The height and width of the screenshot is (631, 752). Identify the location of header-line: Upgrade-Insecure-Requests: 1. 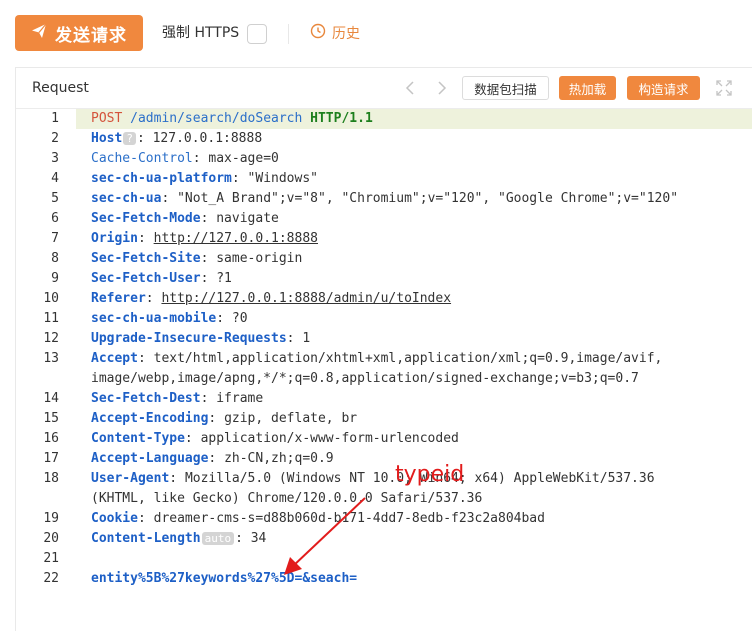
(201, 338).